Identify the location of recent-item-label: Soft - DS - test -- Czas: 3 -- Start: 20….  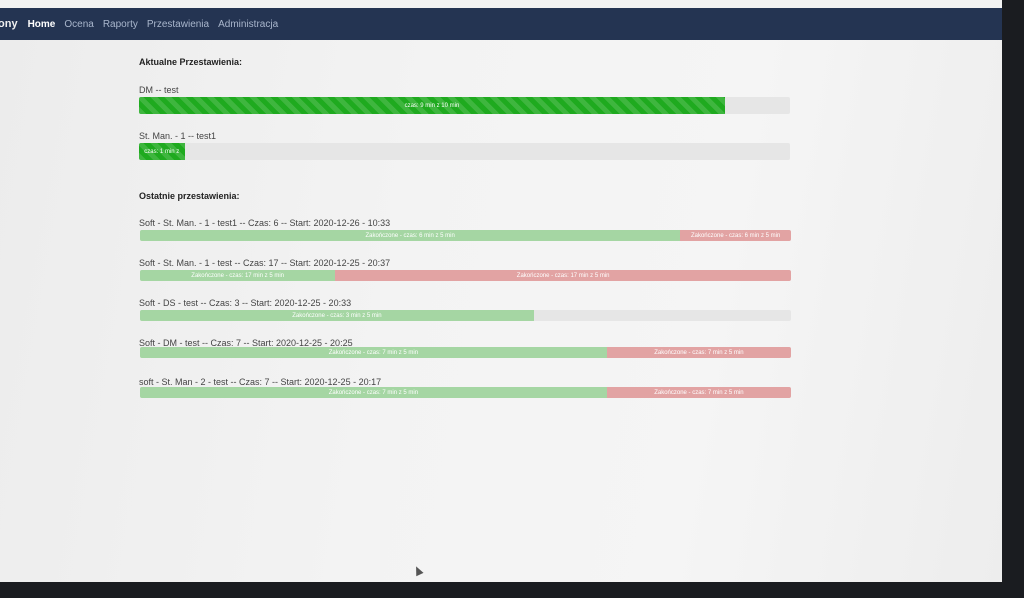
(245, 303).